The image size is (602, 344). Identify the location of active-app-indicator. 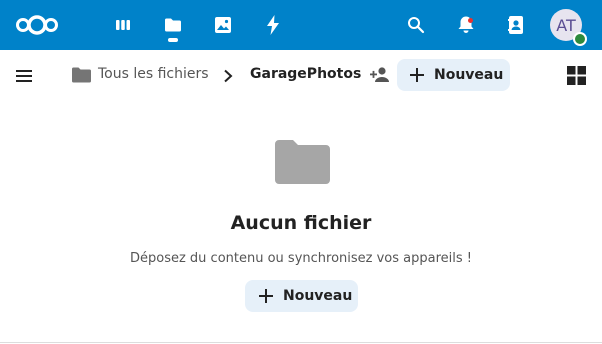
(173, 40).